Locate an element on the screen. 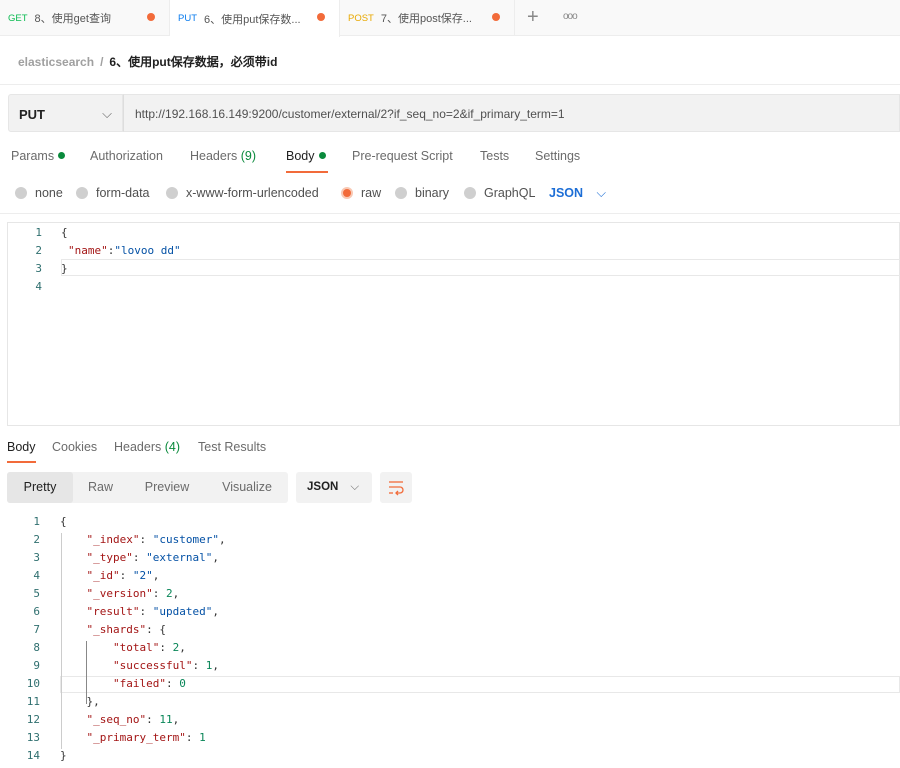 The height and width of the screenshot is (768, 900). breadcrumb: elasticsearch / 6、使用put保存数据，必须带id is located at coordinates (147, 61).